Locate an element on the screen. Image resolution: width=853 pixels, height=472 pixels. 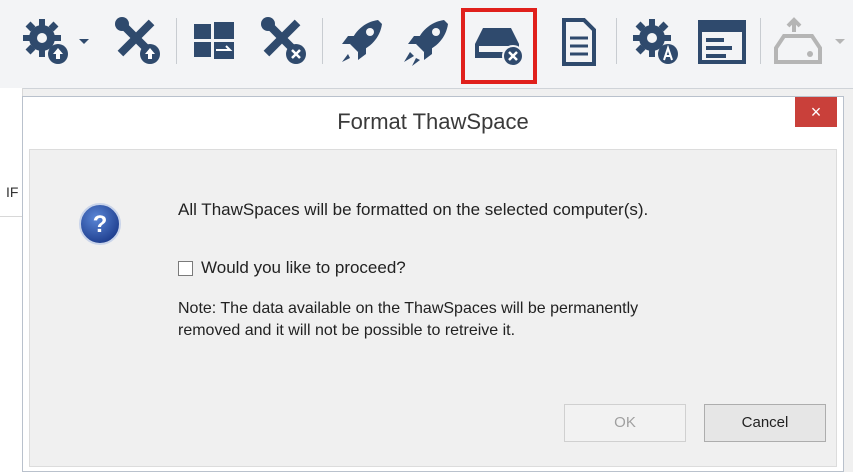
settings-upload-button is located at coordinates (46, 42).